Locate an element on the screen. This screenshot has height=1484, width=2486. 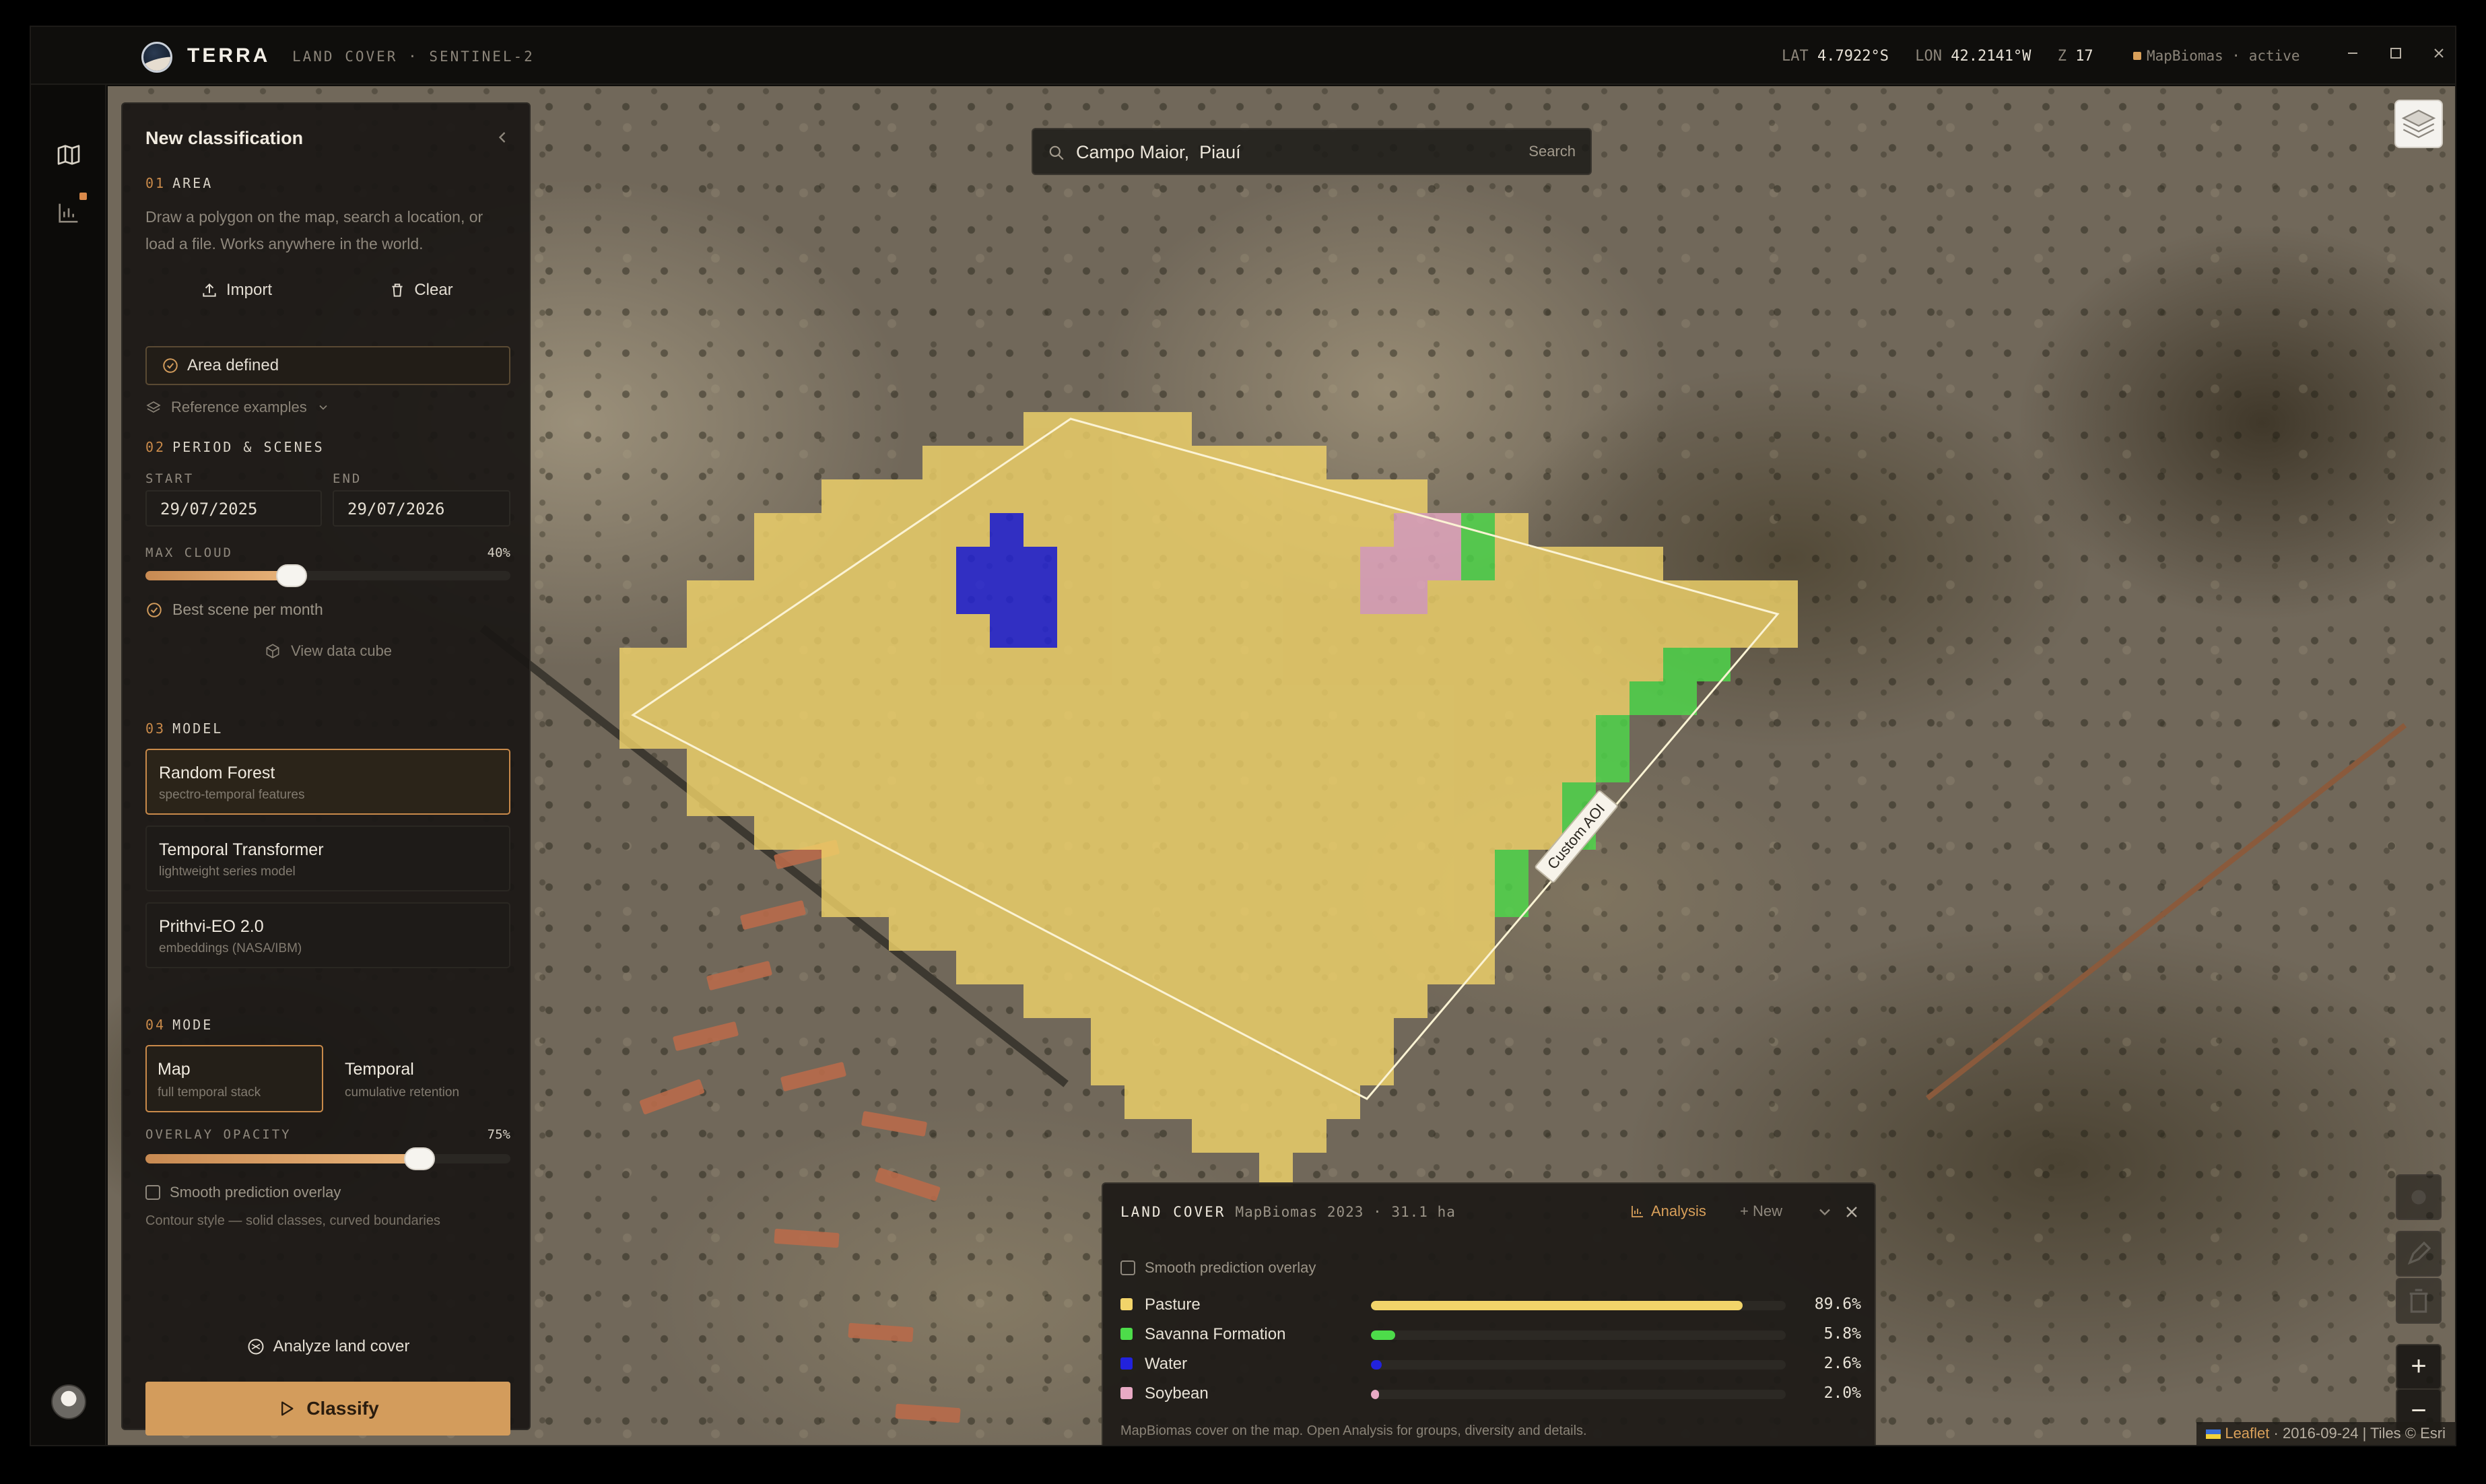
mode-option-temporal: Temporal cumulative retention is located at coordinates (422, 1078).